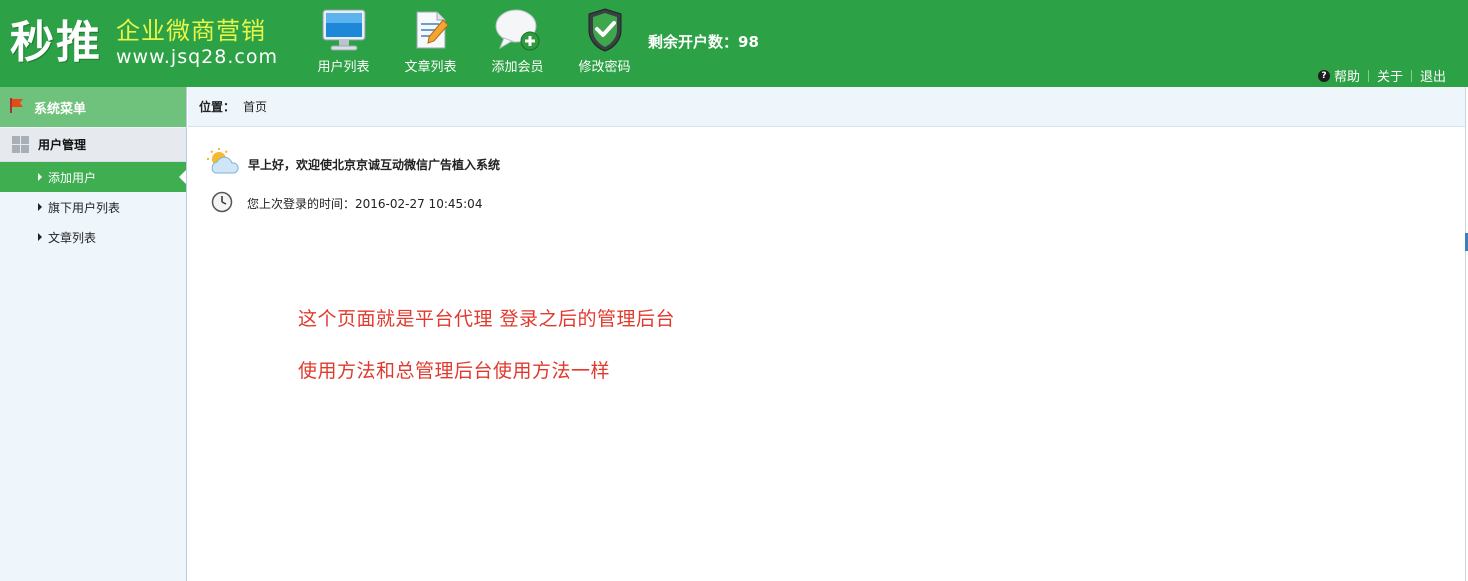 The image size is (1468, 581). I want to click on breadcrumb-label: 位置：, so click(217, 107).